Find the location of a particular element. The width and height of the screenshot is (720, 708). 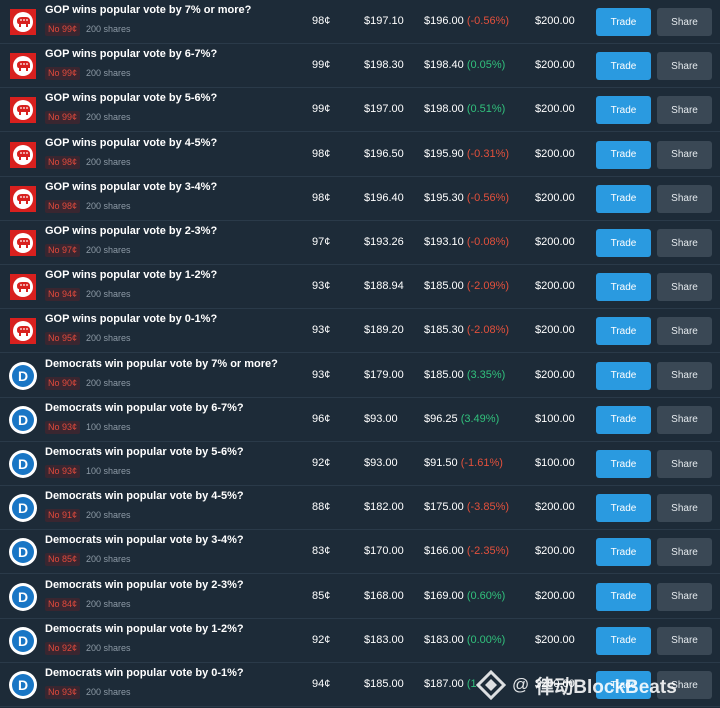

current-value: $185.30 (-2.08%) is located at coordinates (466, 330).